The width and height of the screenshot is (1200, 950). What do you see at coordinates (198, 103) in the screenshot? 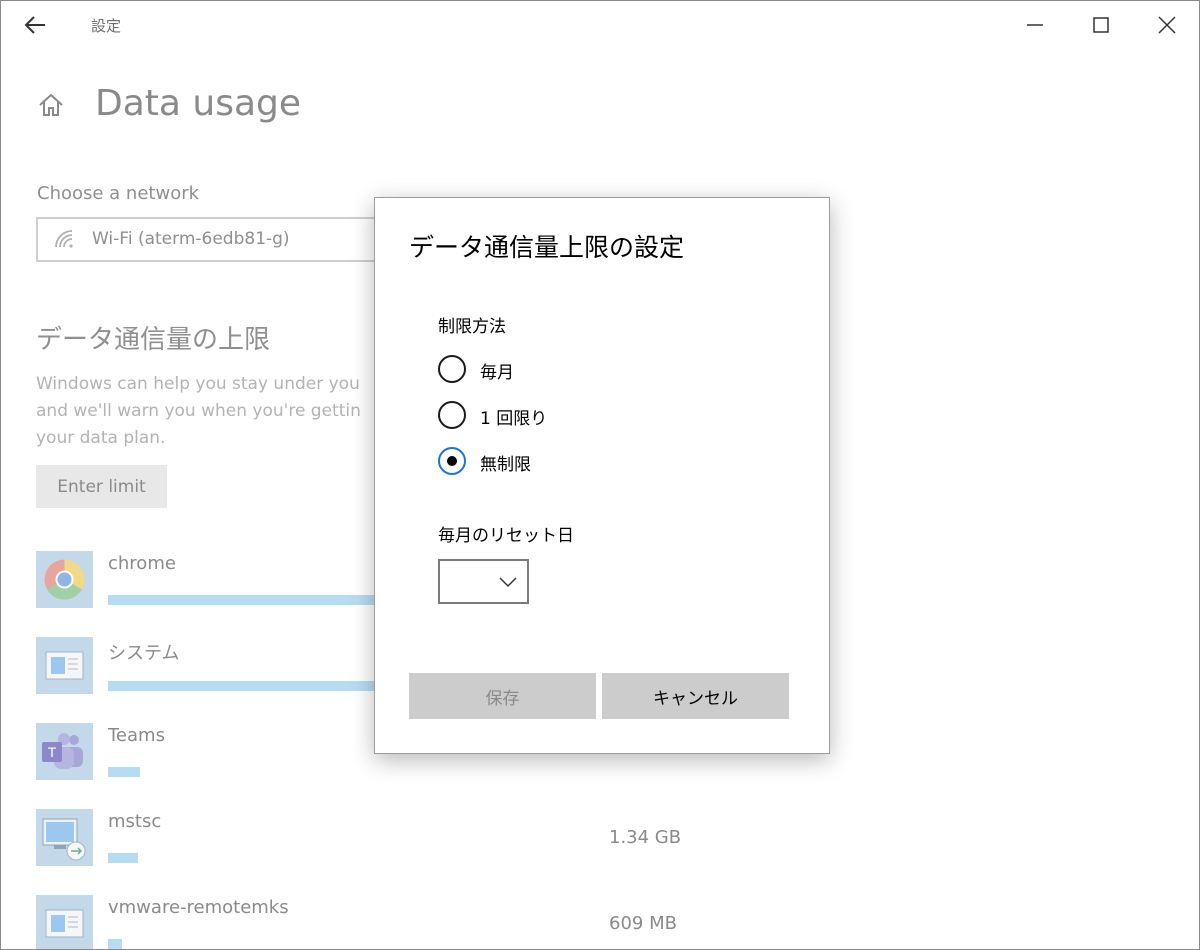
I see `page-title: Data usage` at bounding box center [198, 103].